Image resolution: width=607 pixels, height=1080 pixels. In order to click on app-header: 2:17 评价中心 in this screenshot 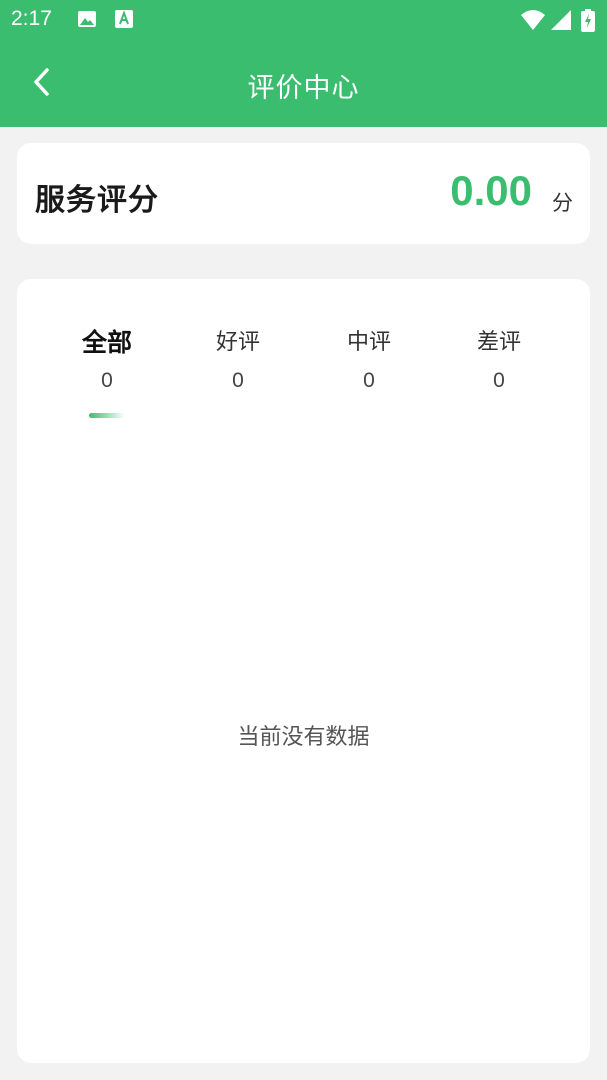, I will do `click(303, 63)`.